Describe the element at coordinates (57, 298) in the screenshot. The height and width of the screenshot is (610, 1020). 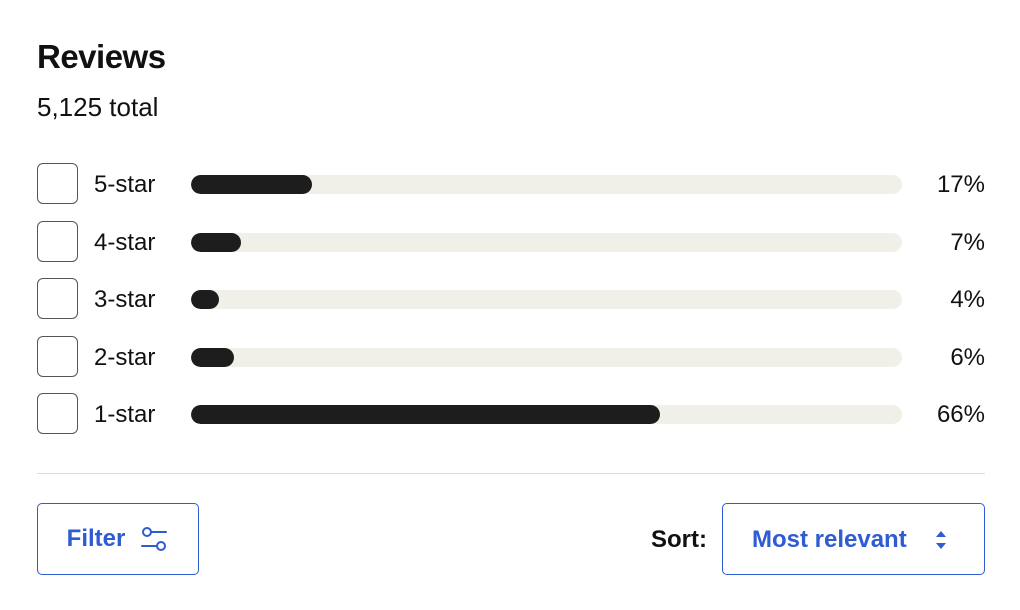
I see `rating-filter-checkbox-3-star` at that location.